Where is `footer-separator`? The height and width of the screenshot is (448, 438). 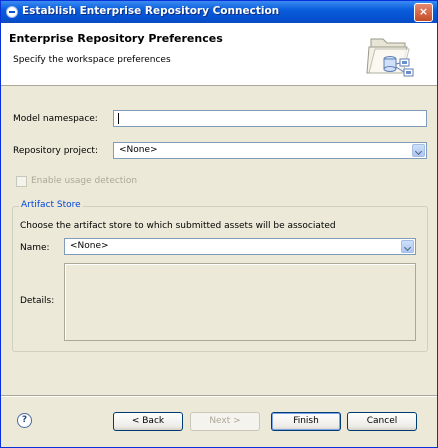 footer-separator is located at coordinates (219, 396).